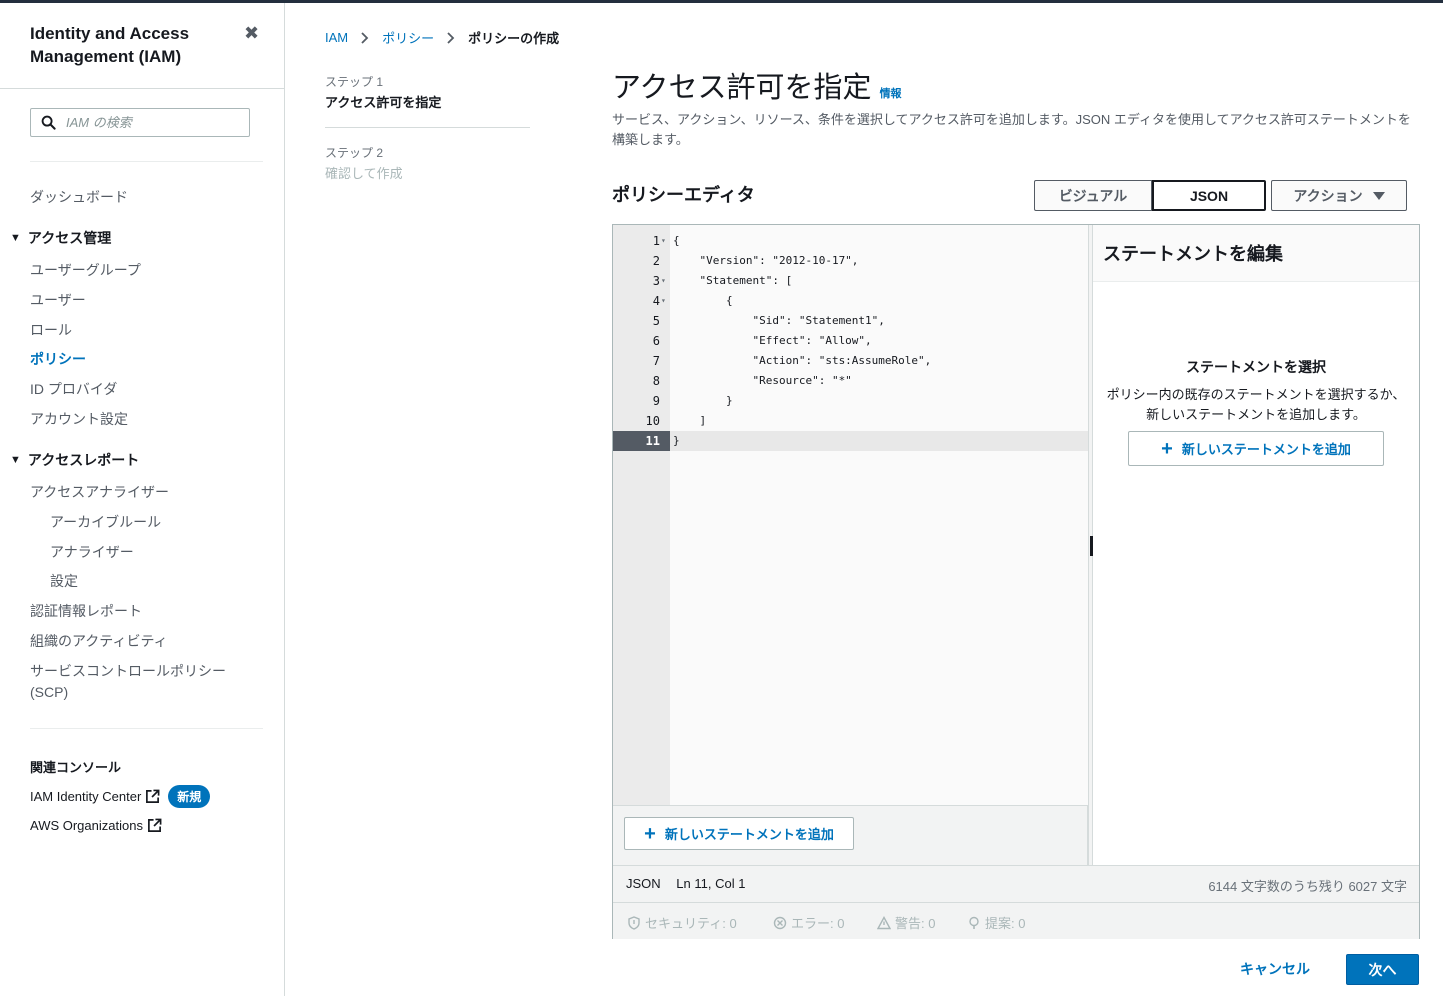 The width and height of the screenshot is (1443, 996). What do you see at coordinates (850, 421) in the screenshot?
I see `code-line: 10 ]` at bounding box center [850, 421].